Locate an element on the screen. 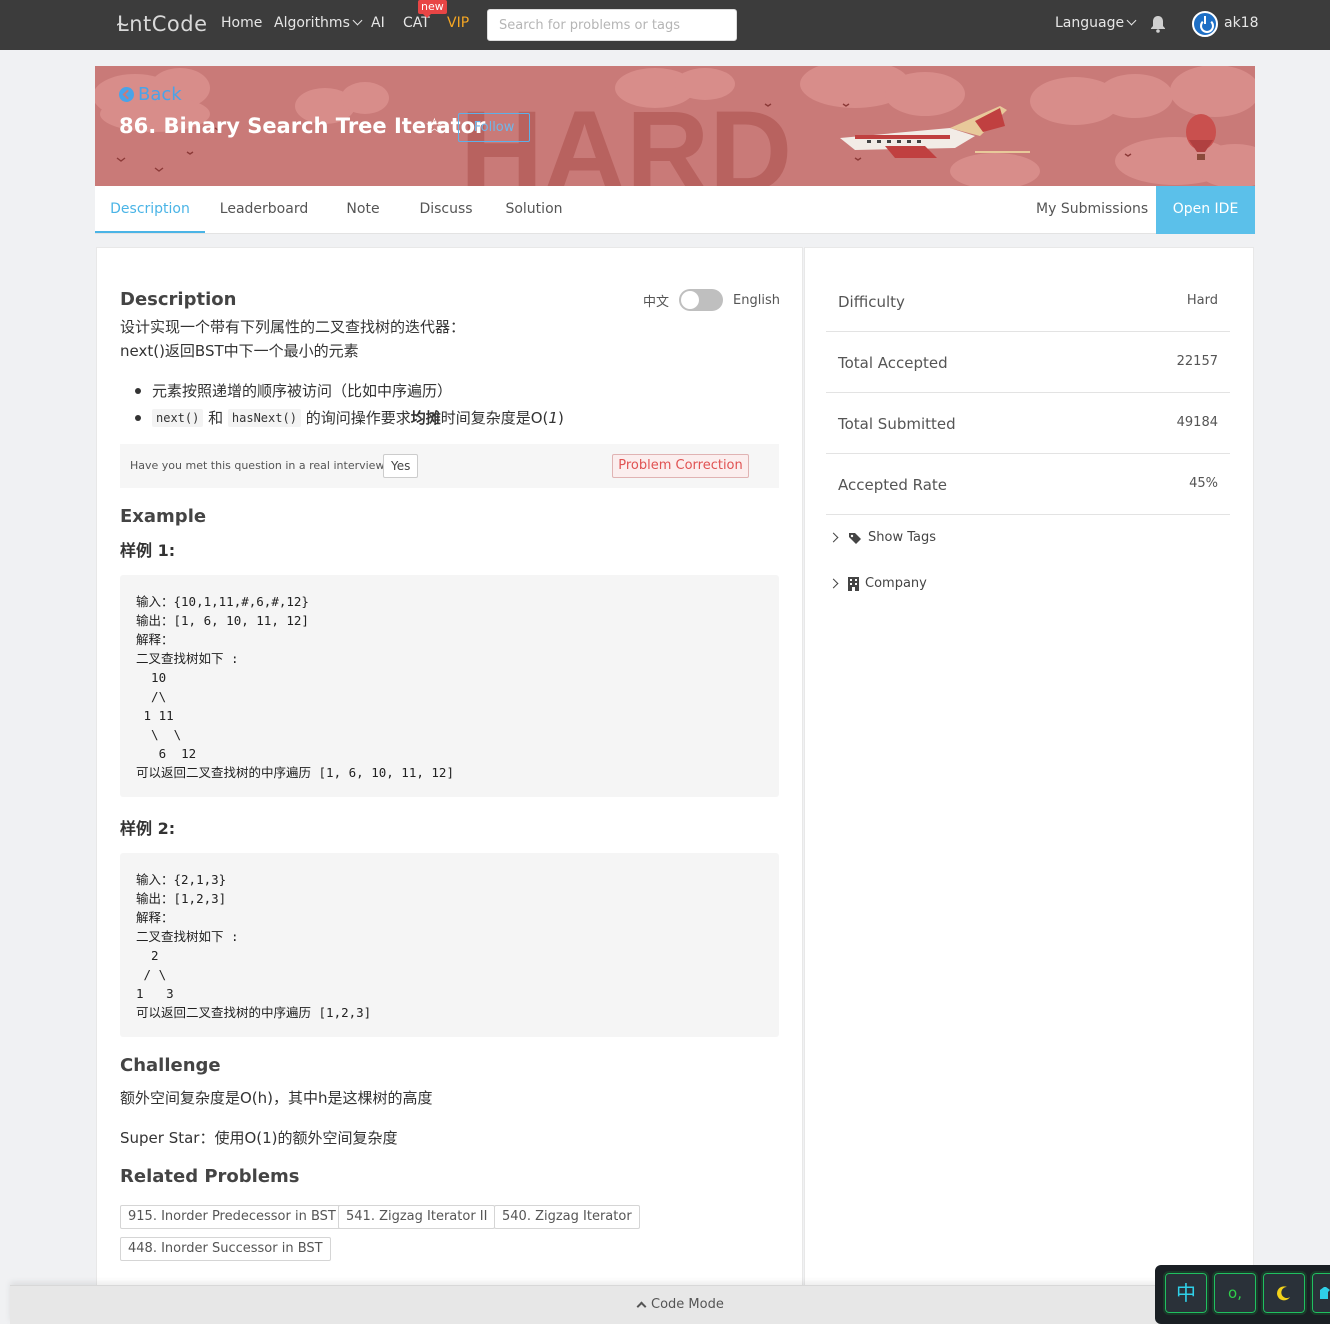  description-heading: Description is located at coordinates (178, 299).